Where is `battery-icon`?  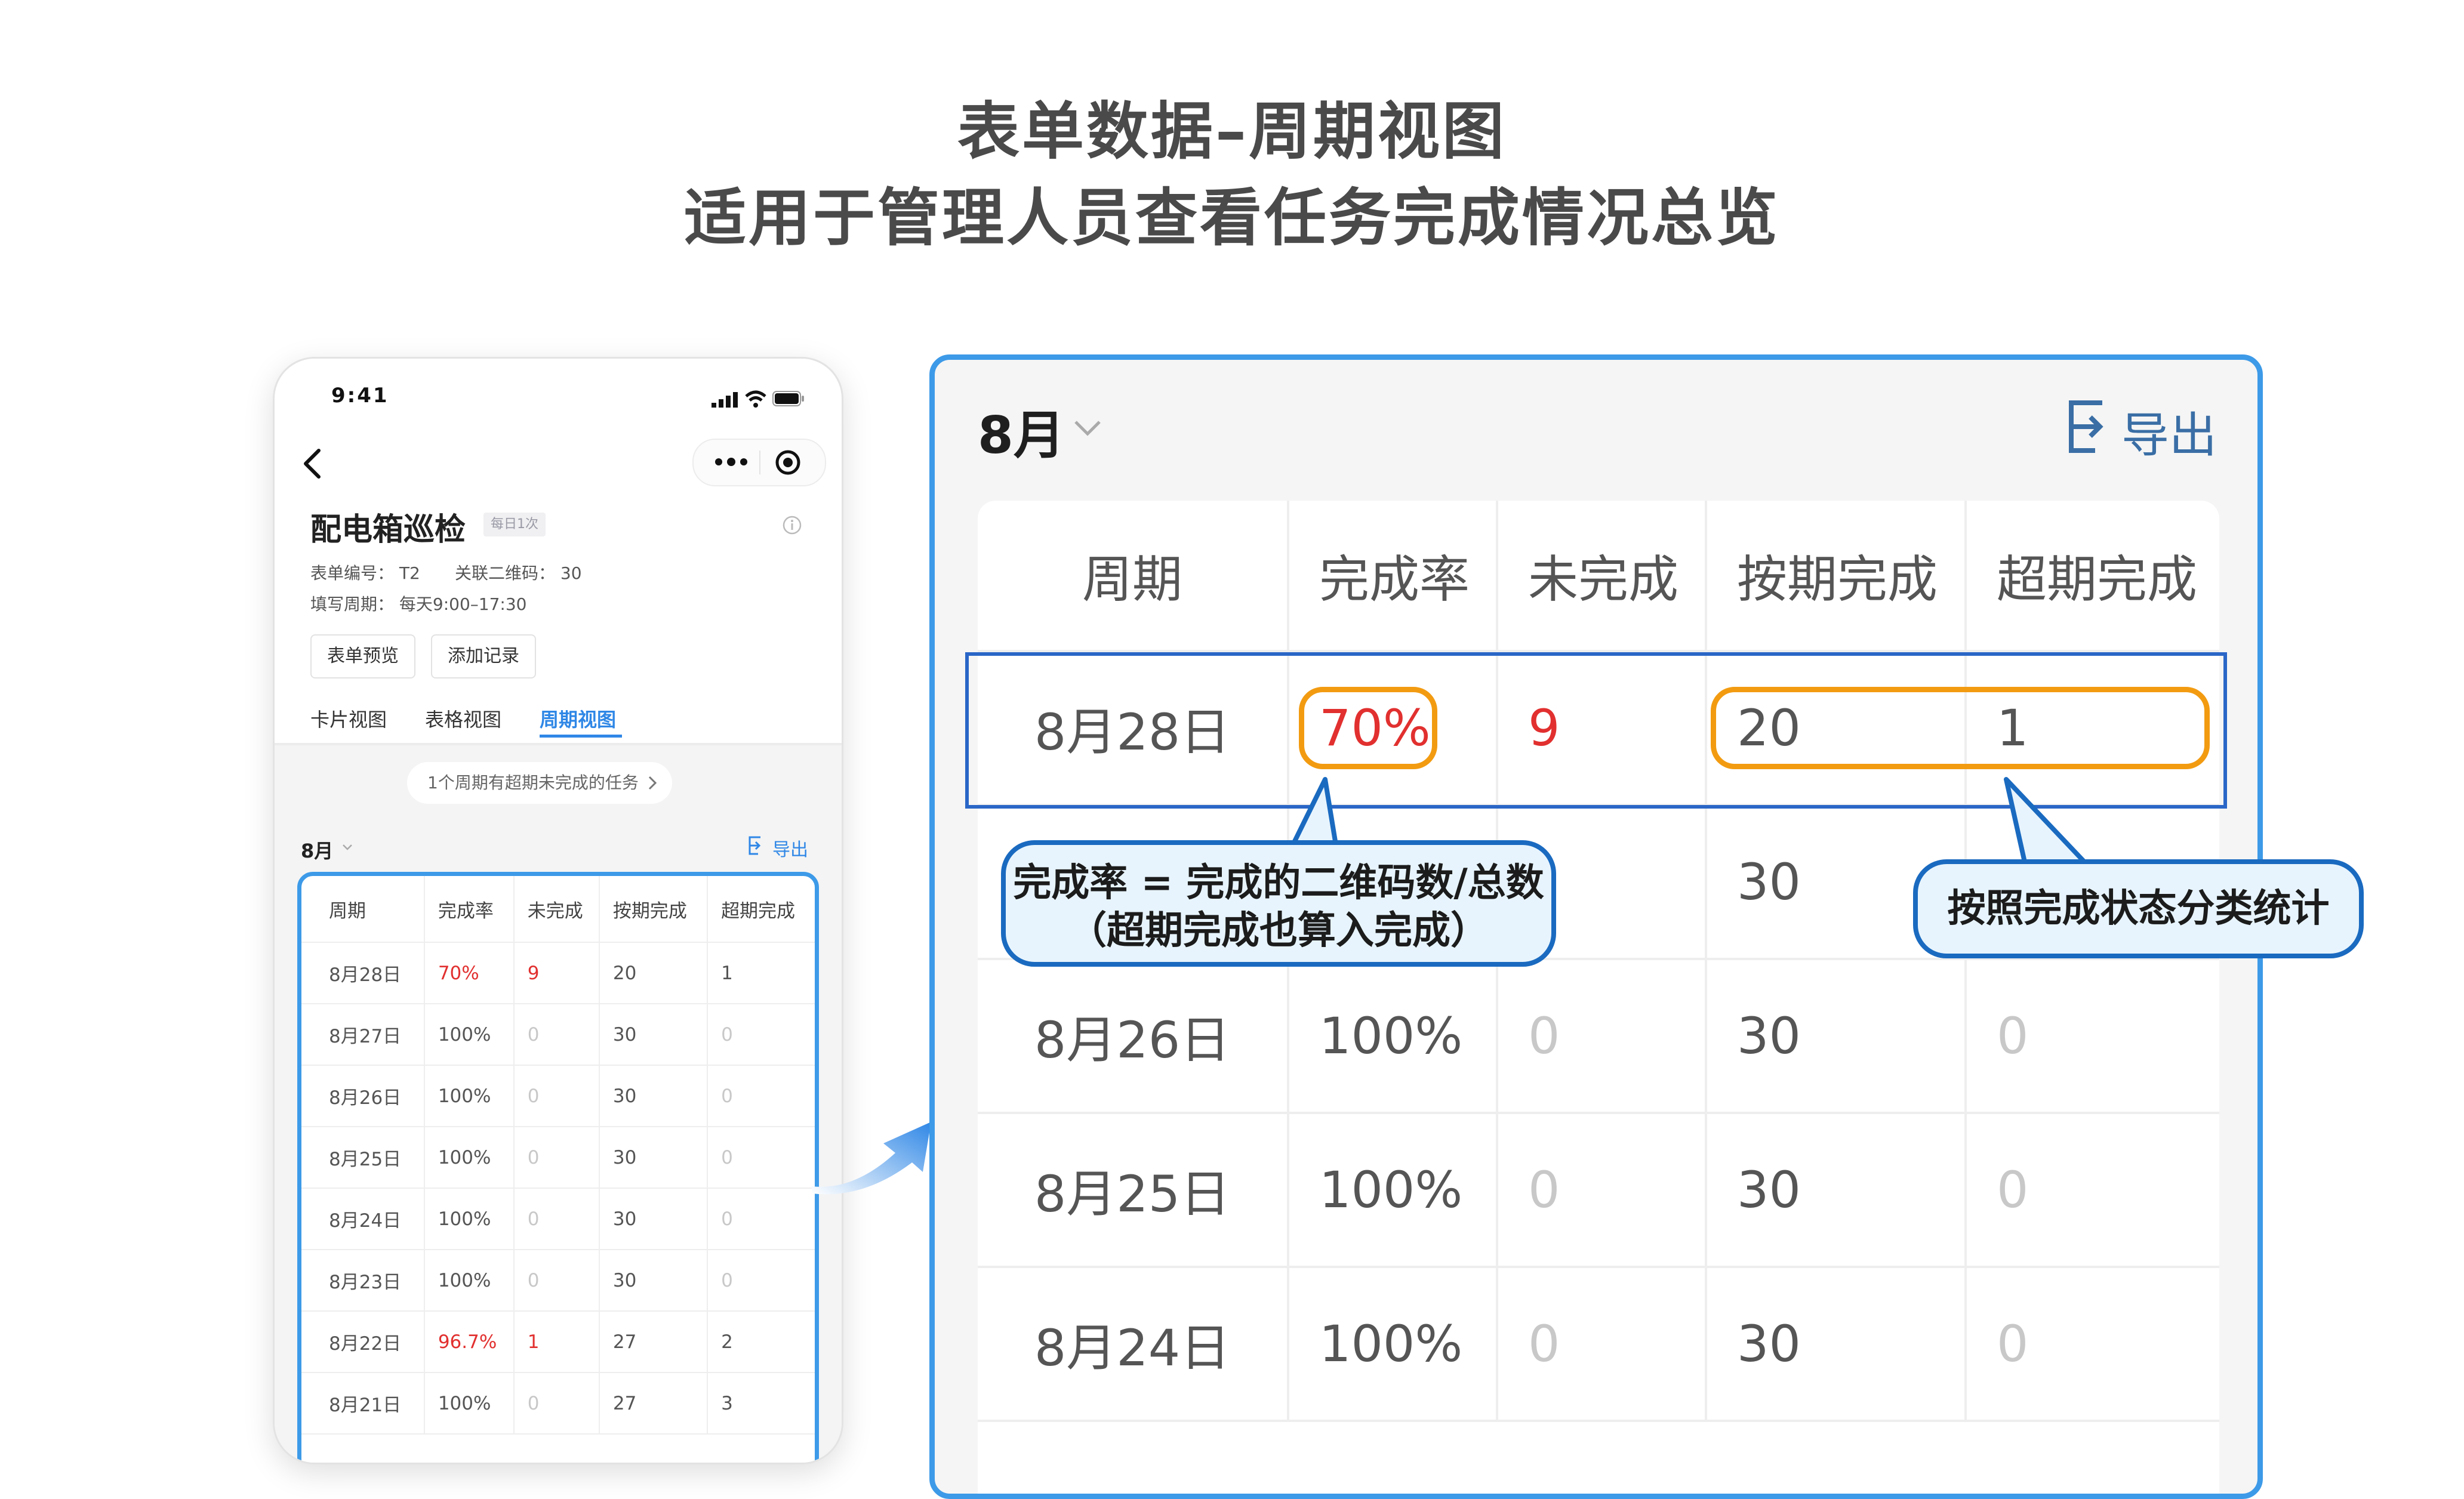 battery-icon is located at coordinates (788, 398).